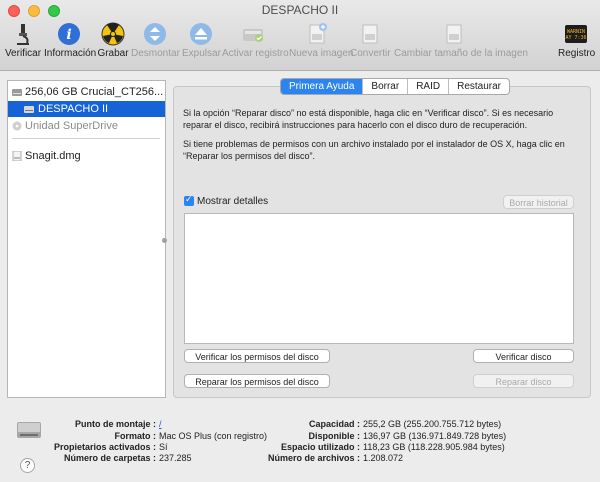 This screenshot has height=482, width=600. What do you see at coordinates (370, 34) in the screenshot?
I see `convert-icon` at bounding box center [370, 34].